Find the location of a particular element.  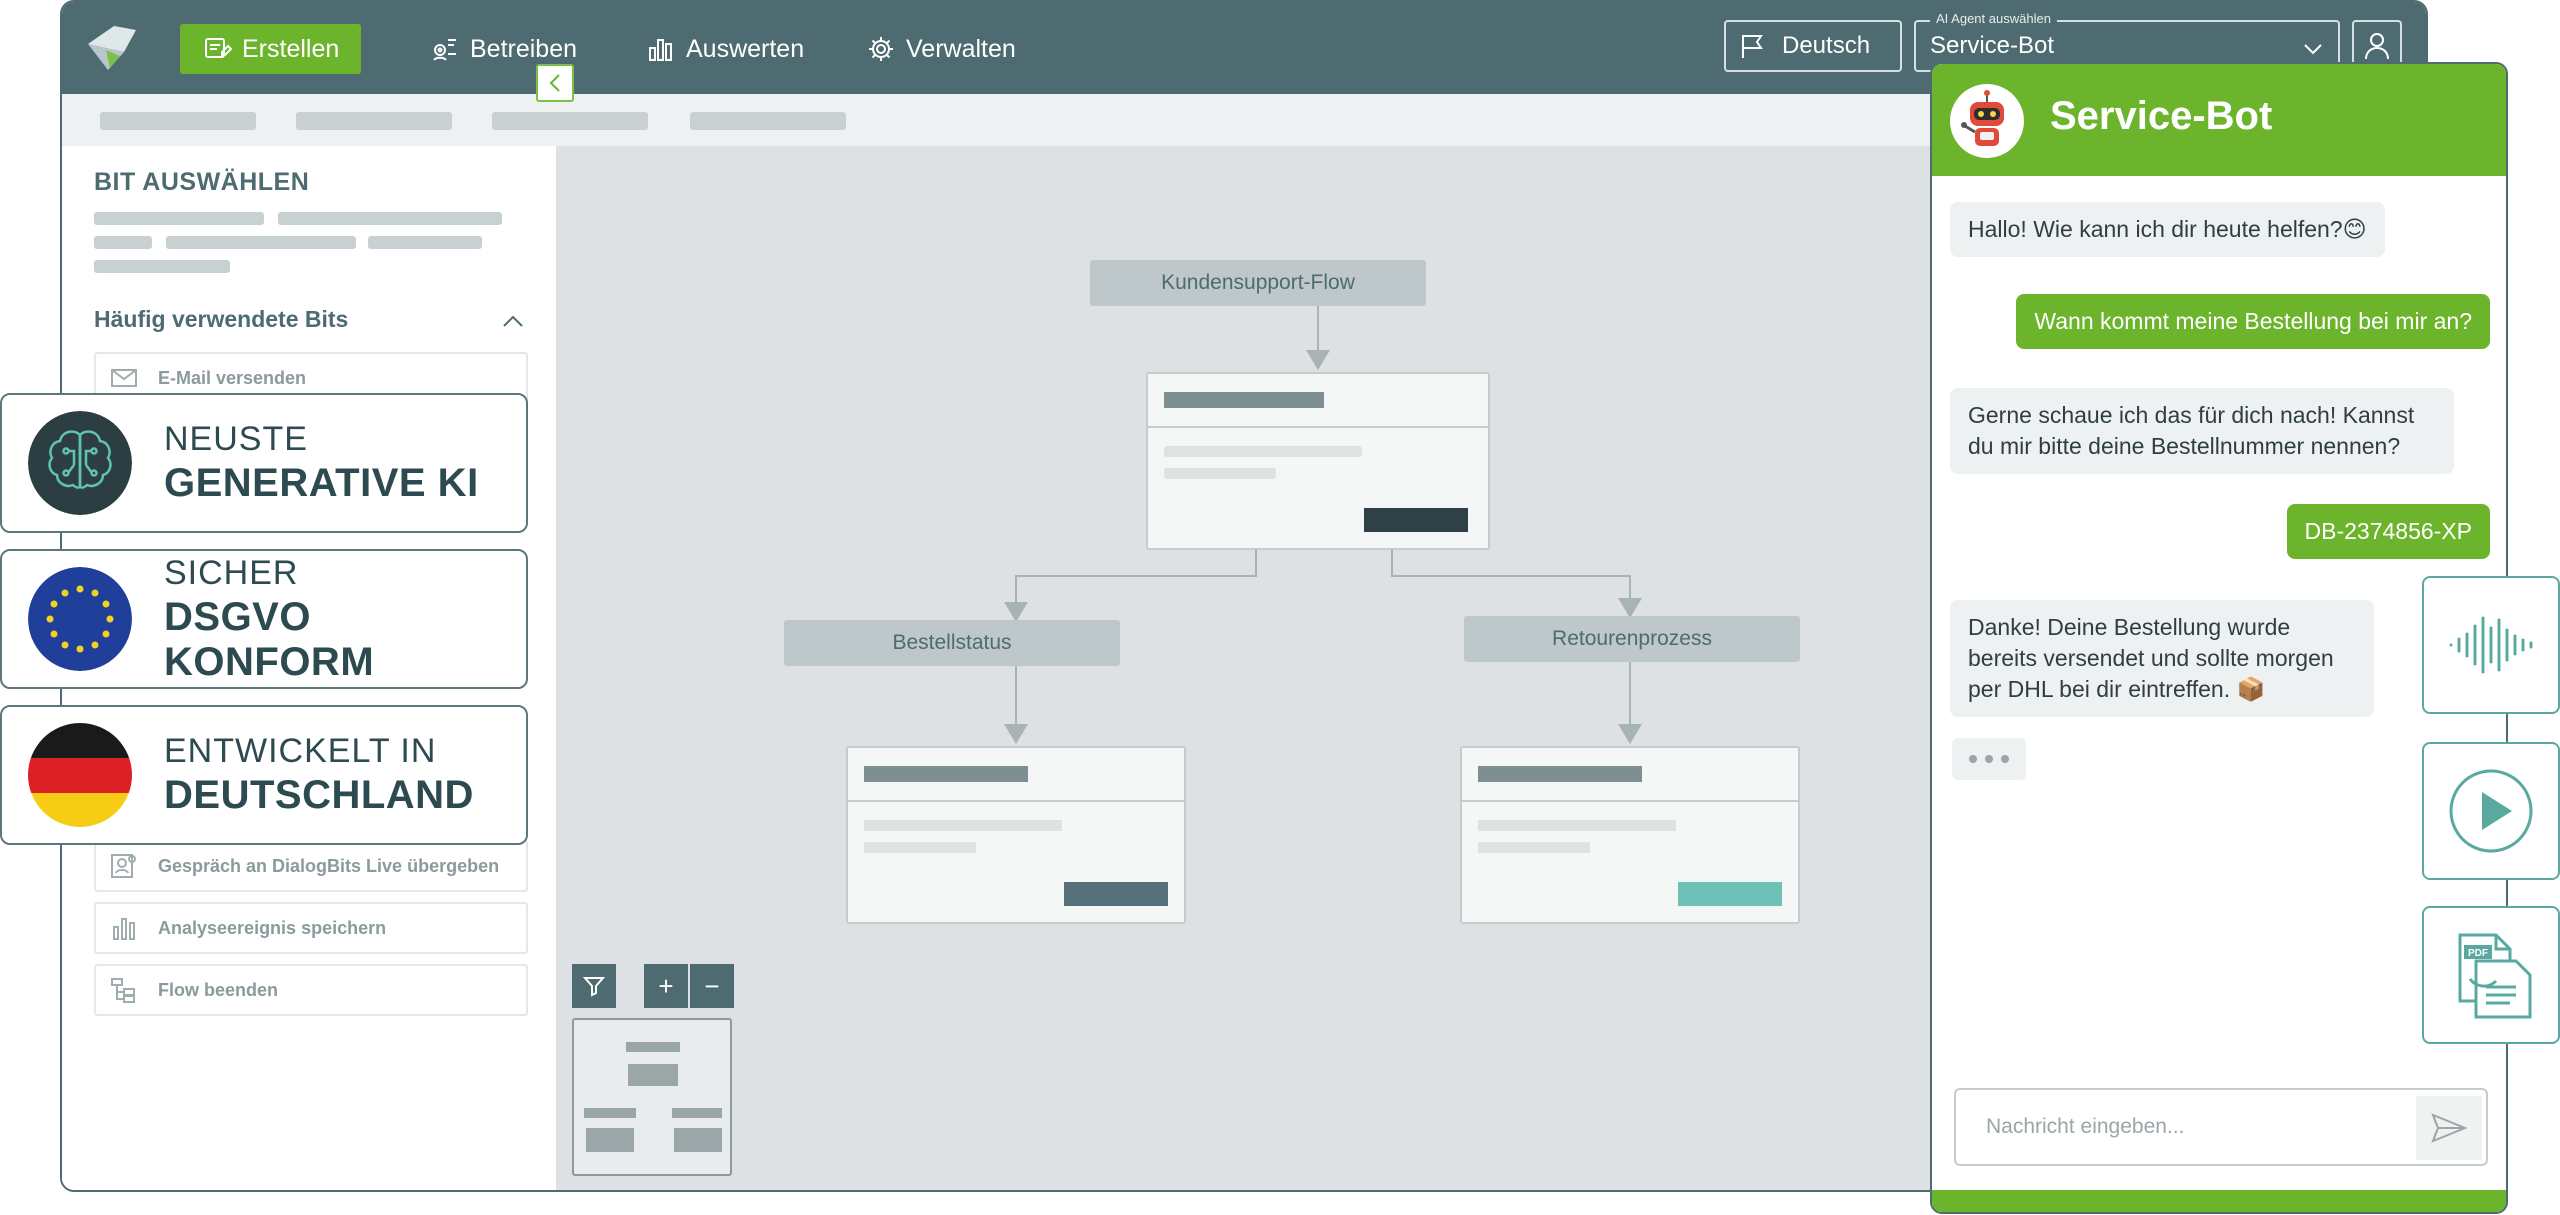

flow-label-text: Kundensupport-Flow is located at coordinates (1258, 282).